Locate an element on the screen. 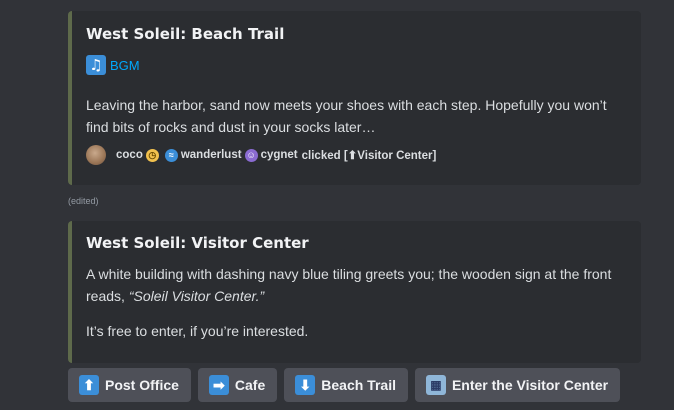 This screenshot has width=674, height=410. building-icon: ▦ is located at coordinates (435, 385).